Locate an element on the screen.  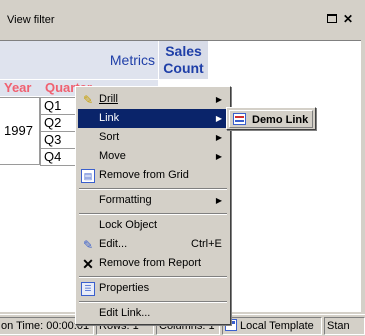
menu-item-label: Properties is located at coordinates (124, 288).